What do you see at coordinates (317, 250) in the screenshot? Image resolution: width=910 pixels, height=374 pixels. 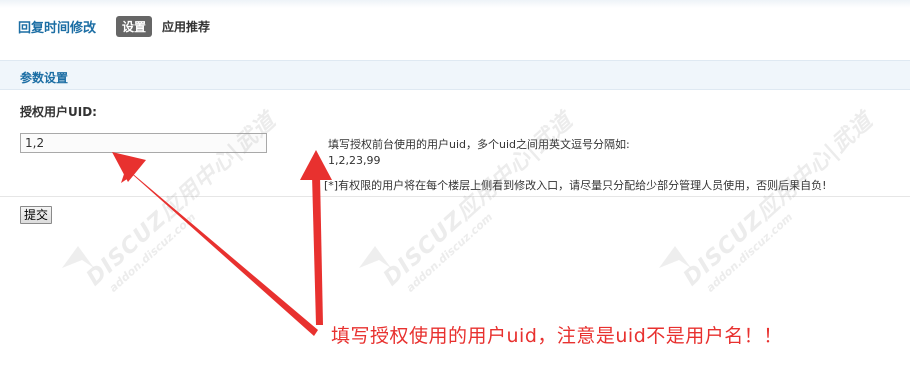 I see `arrow-to-hint-icon` at bounding box center [317, 250].